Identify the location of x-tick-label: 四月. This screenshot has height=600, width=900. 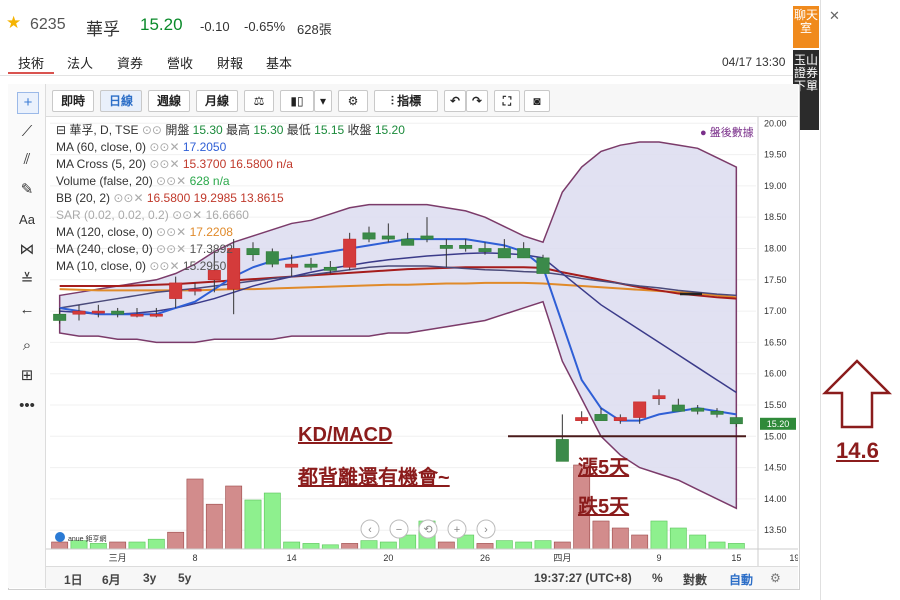
(562, 558).